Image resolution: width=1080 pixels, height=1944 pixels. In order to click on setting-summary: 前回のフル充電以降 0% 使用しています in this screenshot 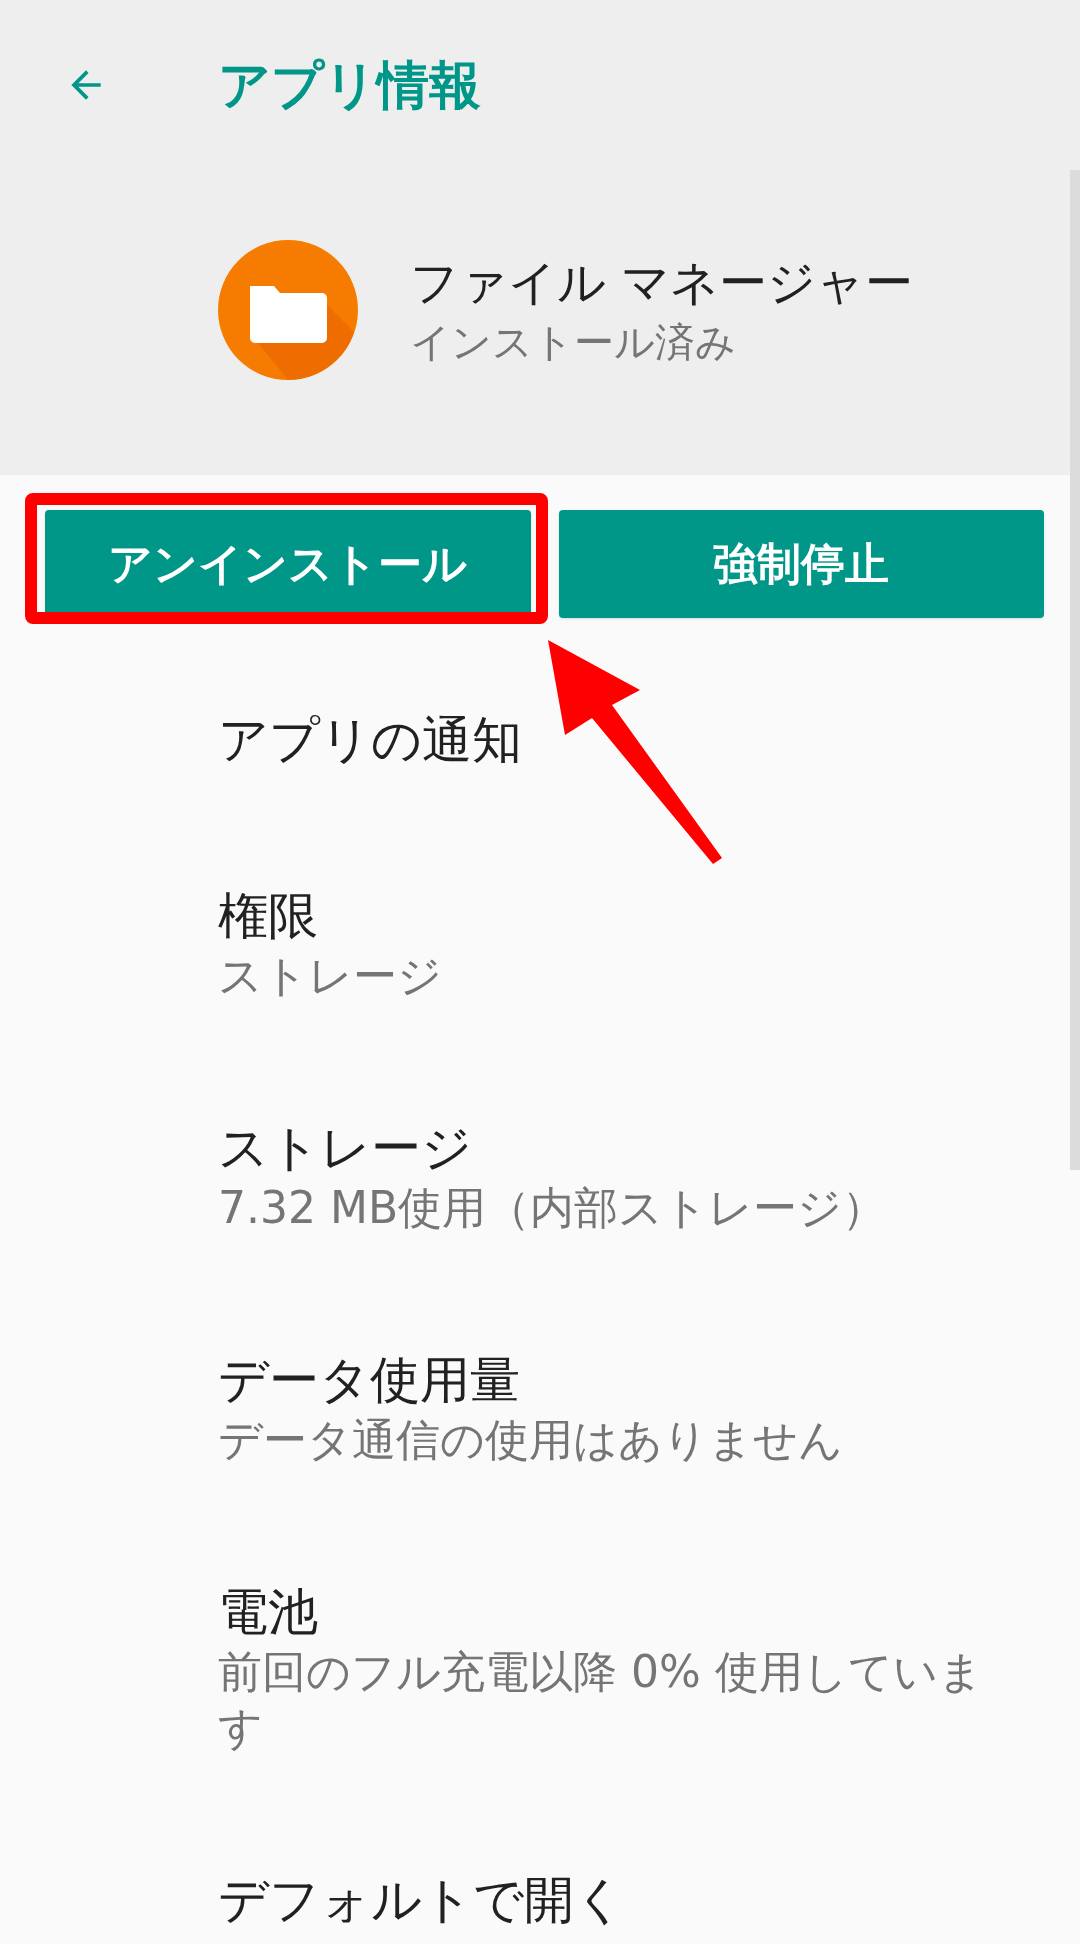, I will do `click(601, 1700)`.